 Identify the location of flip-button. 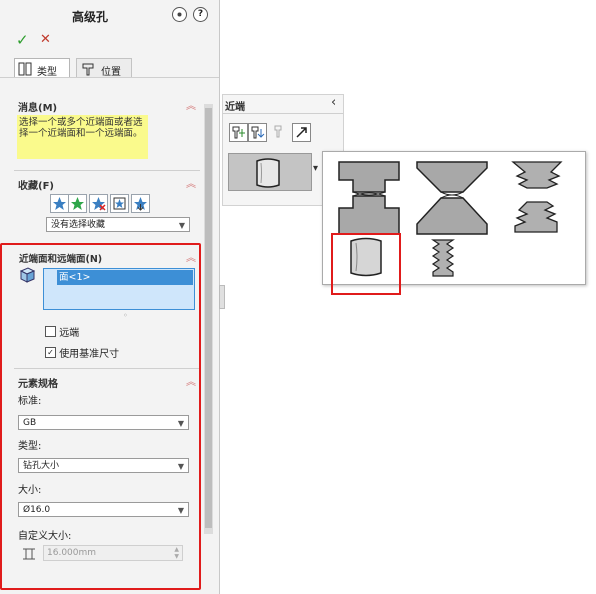
(301, 132).